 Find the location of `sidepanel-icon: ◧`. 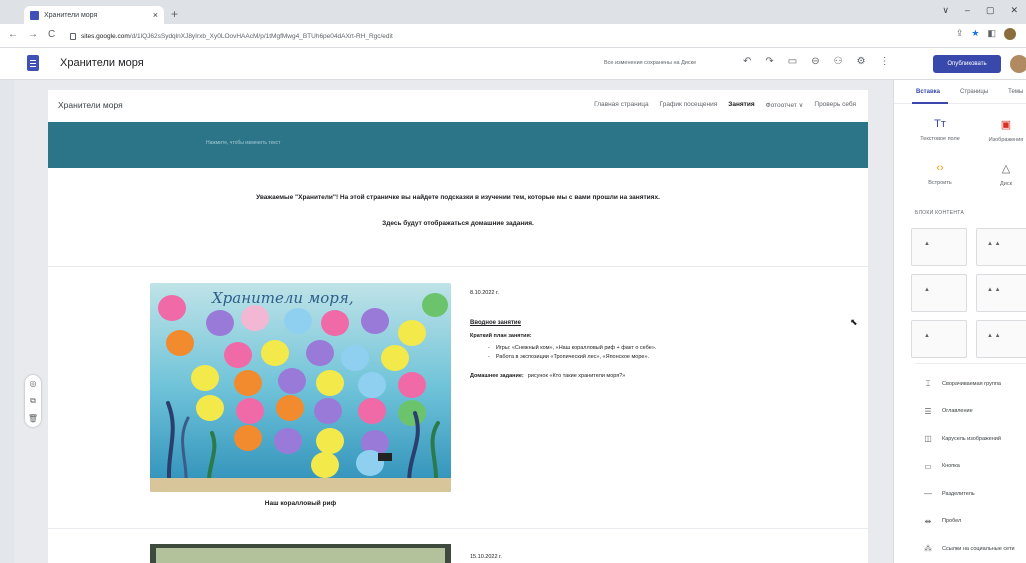

sidepanel-icon: ◧ is located at coordinates (991, 34).